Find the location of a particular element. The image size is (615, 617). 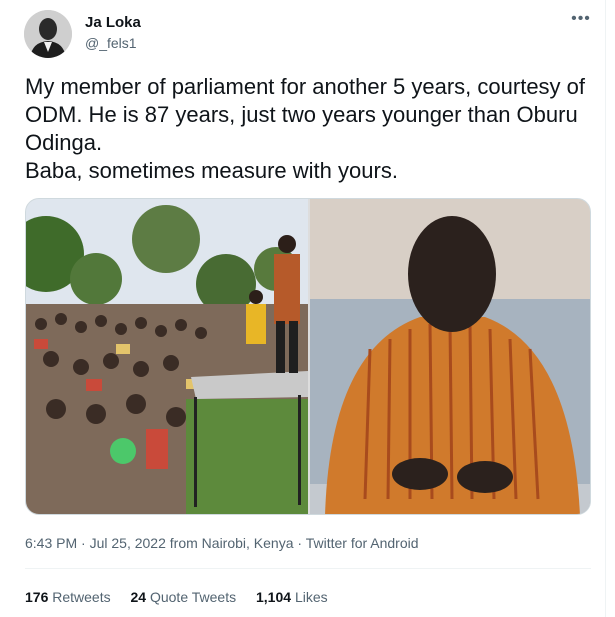

retweets-stat: 176 Retweets is located at coordinates (68, 597).